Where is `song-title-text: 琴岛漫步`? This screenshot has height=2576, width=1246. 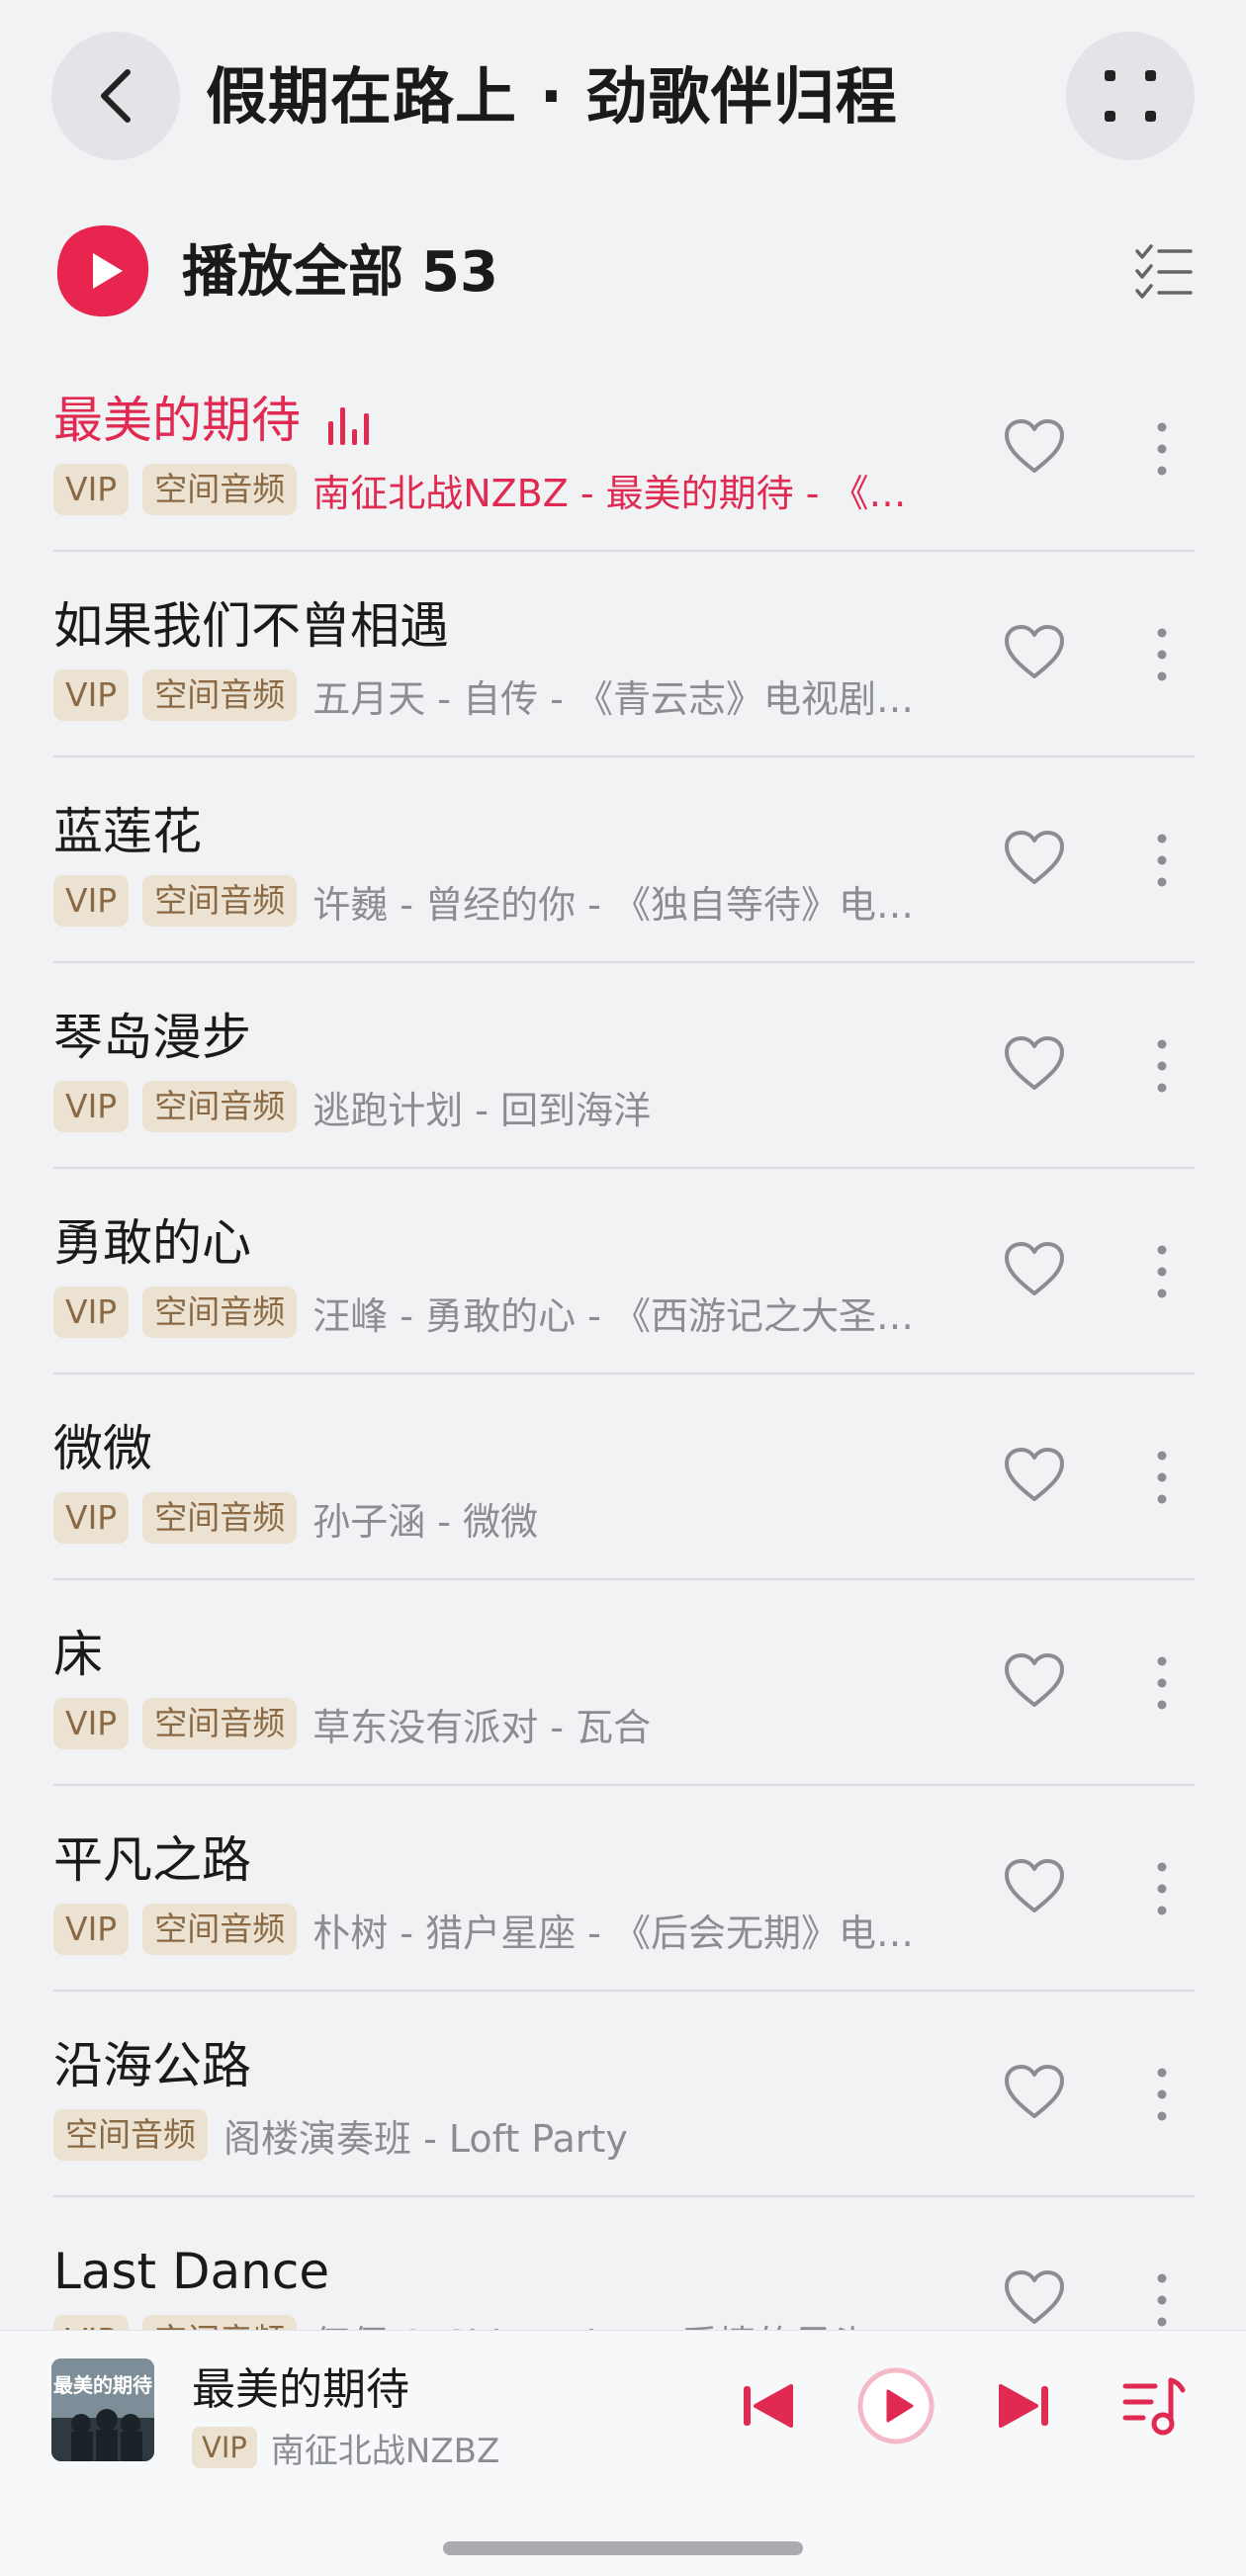 song-title-text: 琴岛漫步 is located at coordinates (152, 1037).